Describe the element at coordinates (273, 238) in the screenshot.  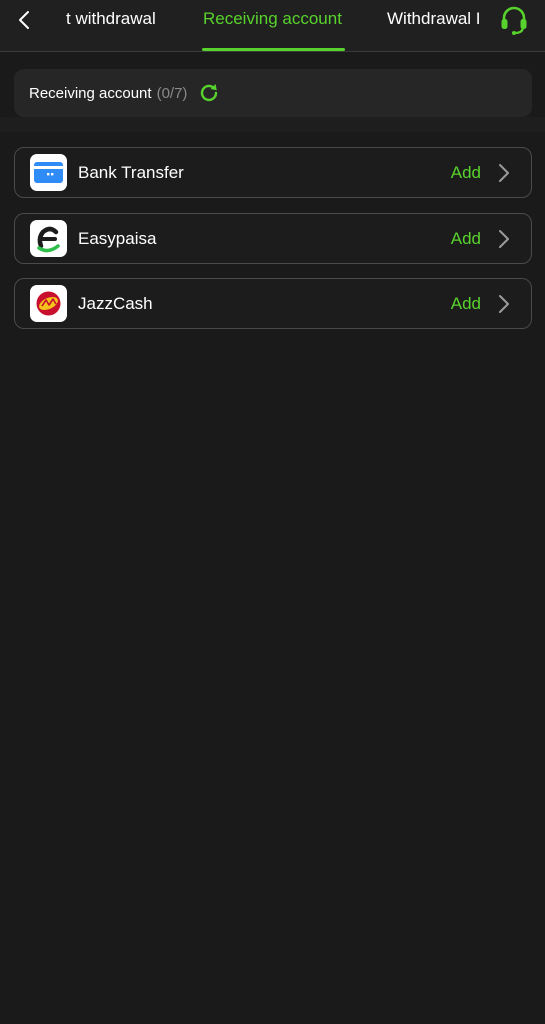
I see `account-row-easypaisa: Easypaisa Add` at that location.